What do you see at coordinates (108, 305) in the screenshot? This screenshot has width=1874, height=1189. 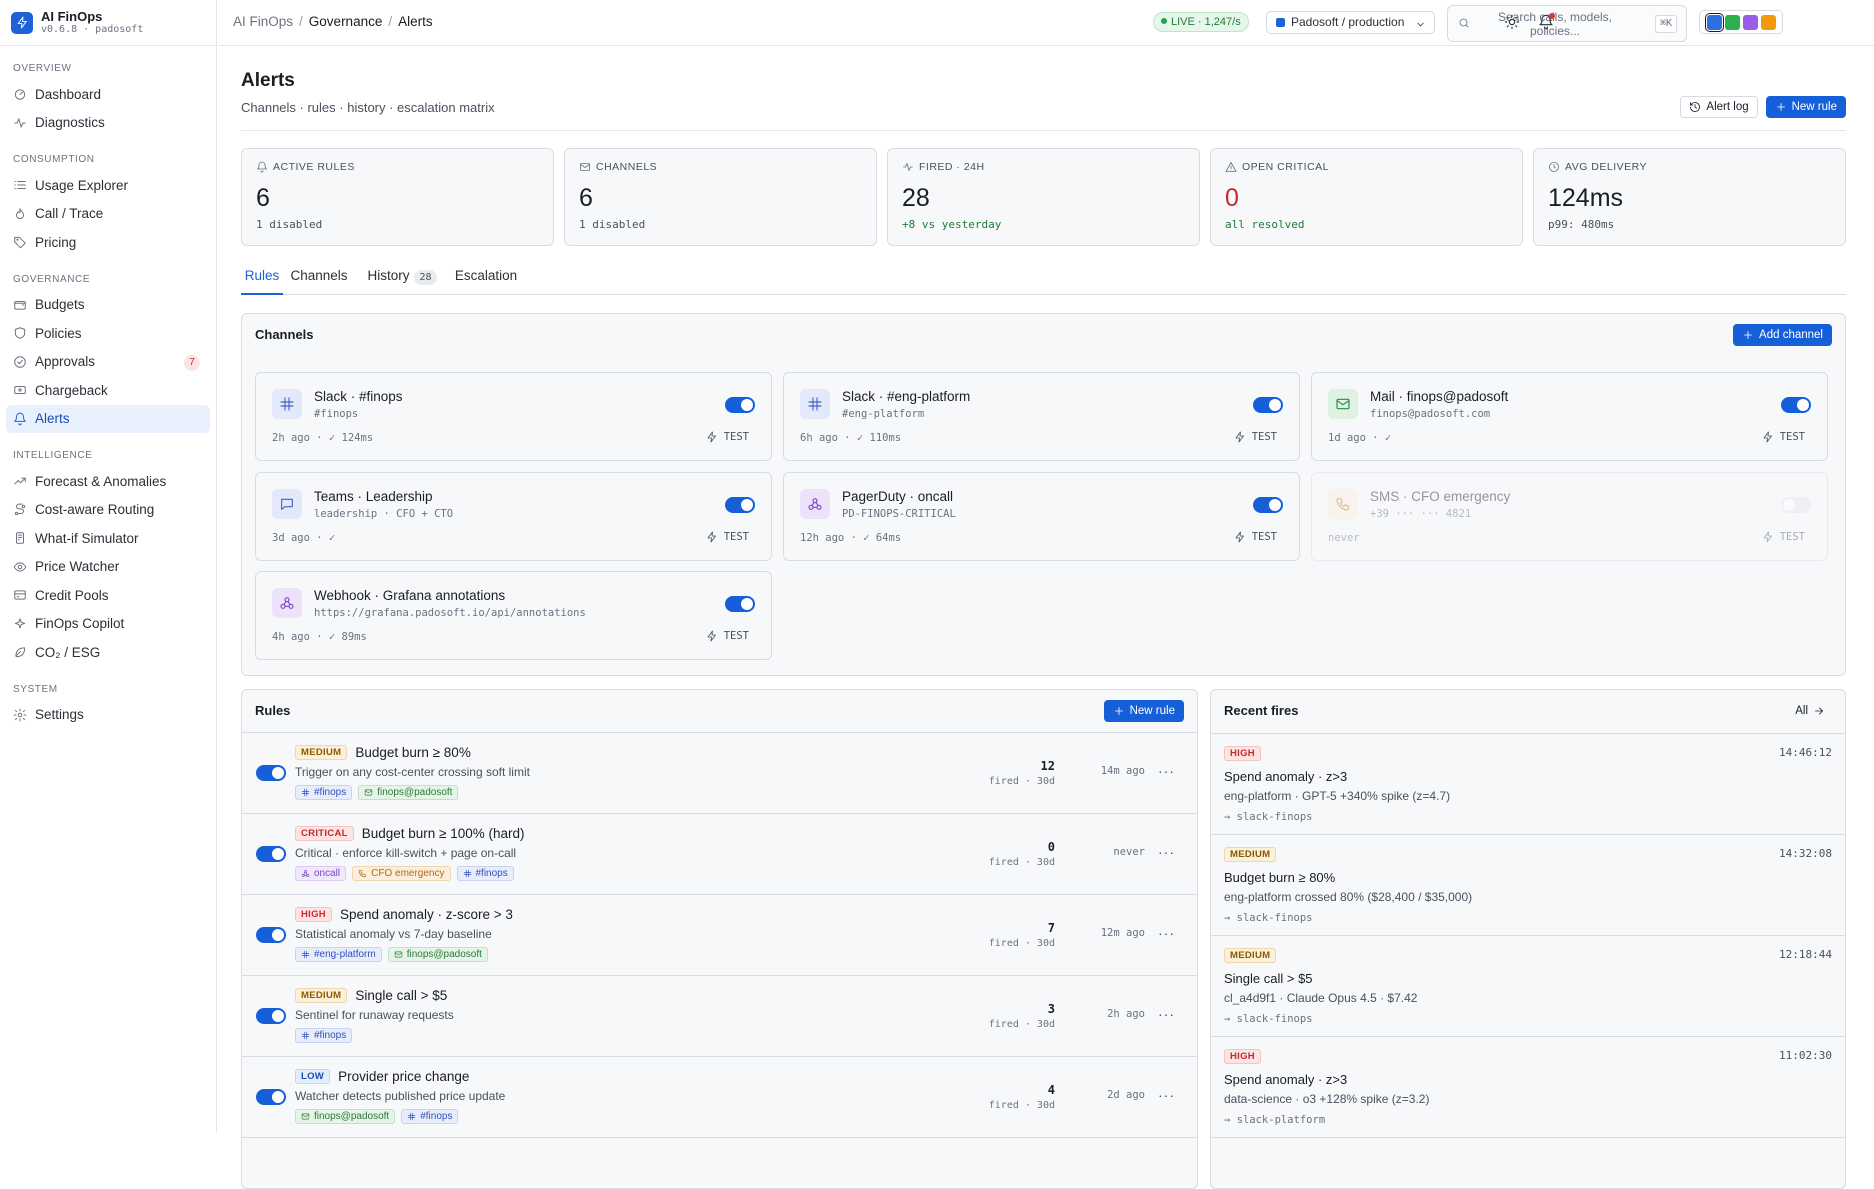 I see `sidebar-item-budgets: Budgets` at bounding box center [108, 305].